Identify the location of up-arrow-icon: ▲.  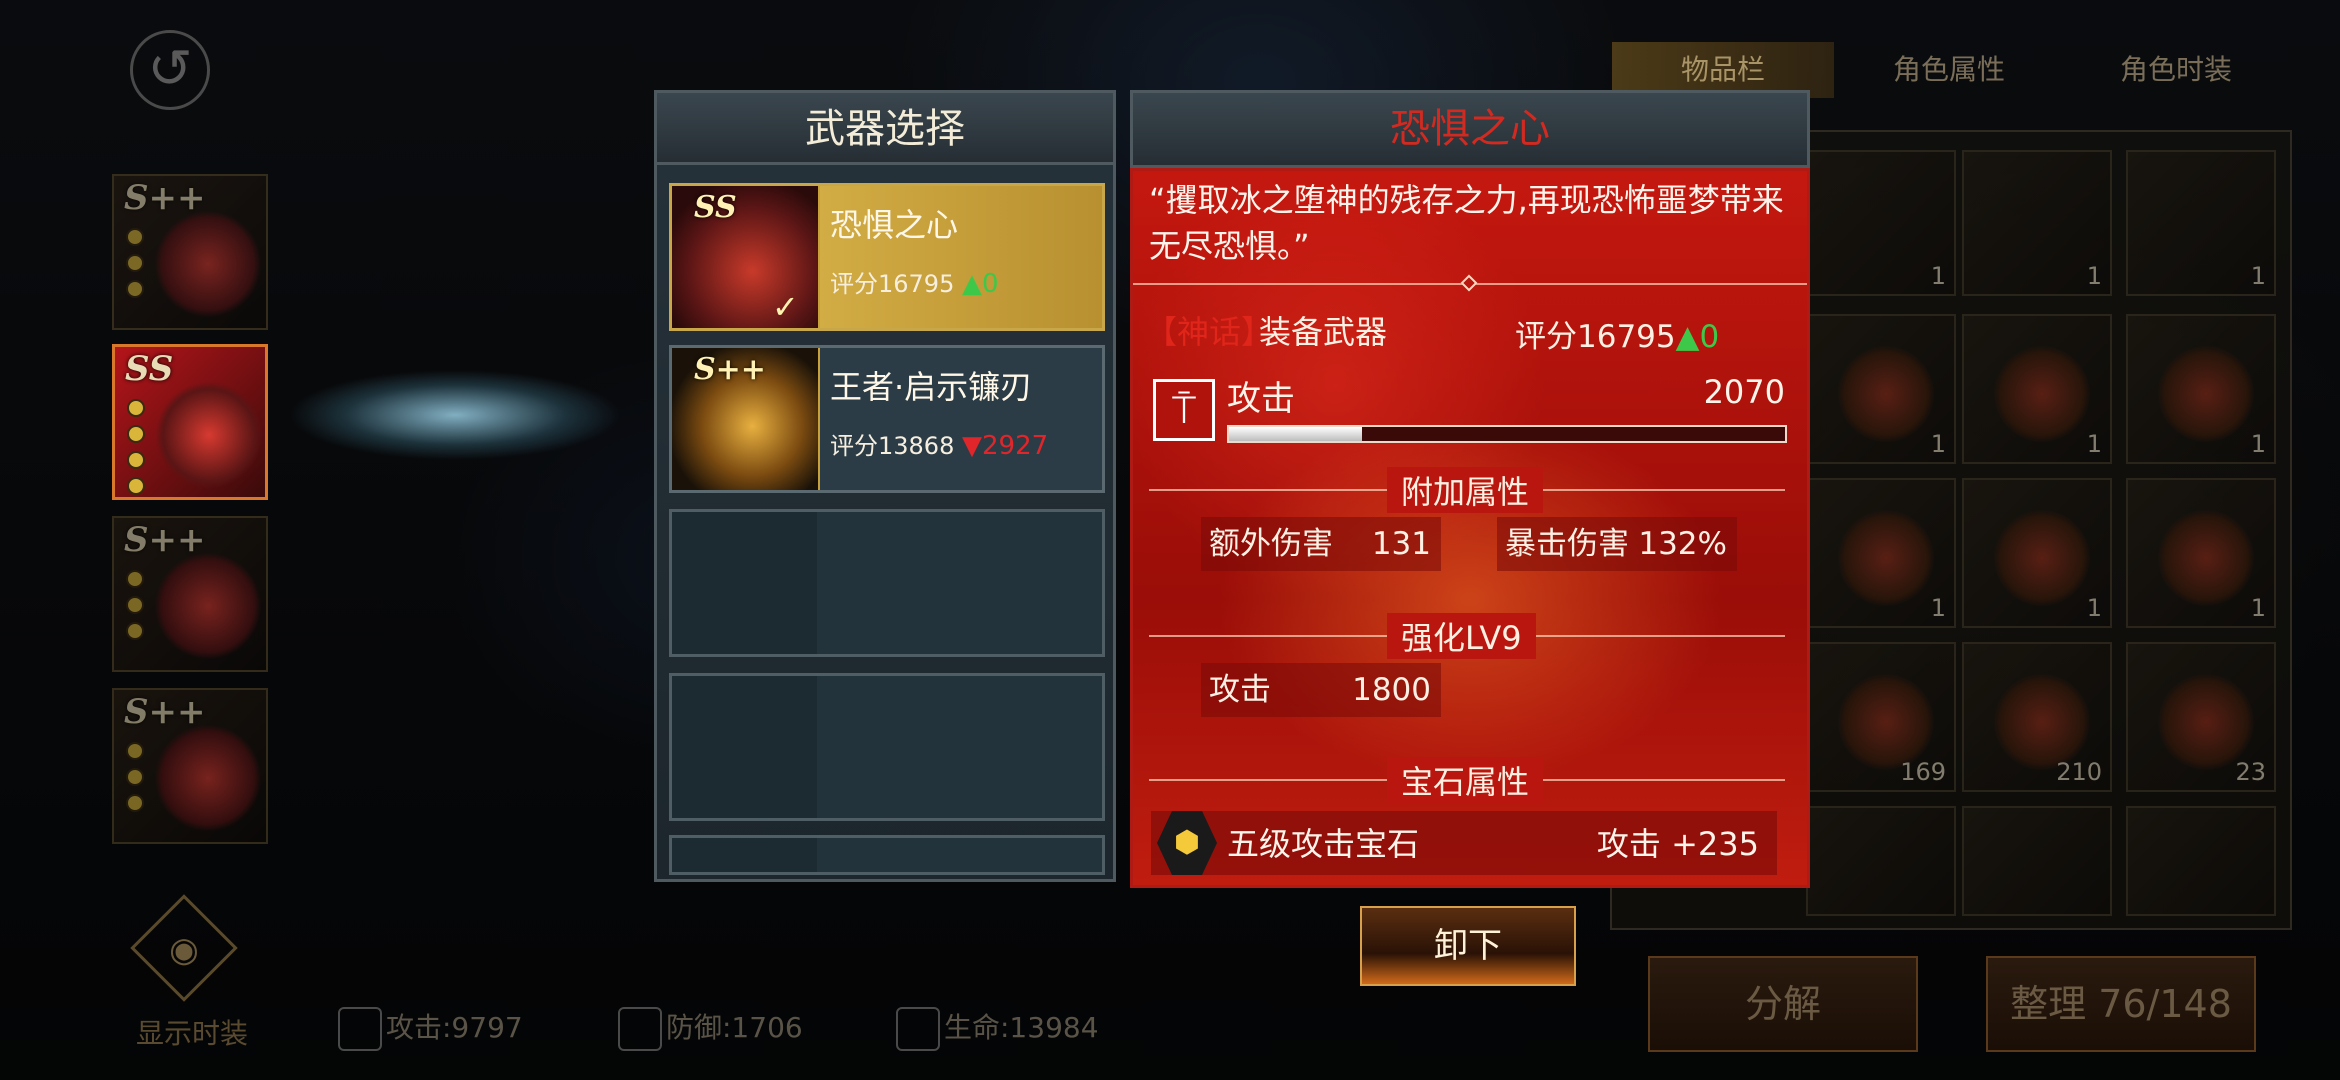
(1687, 337).